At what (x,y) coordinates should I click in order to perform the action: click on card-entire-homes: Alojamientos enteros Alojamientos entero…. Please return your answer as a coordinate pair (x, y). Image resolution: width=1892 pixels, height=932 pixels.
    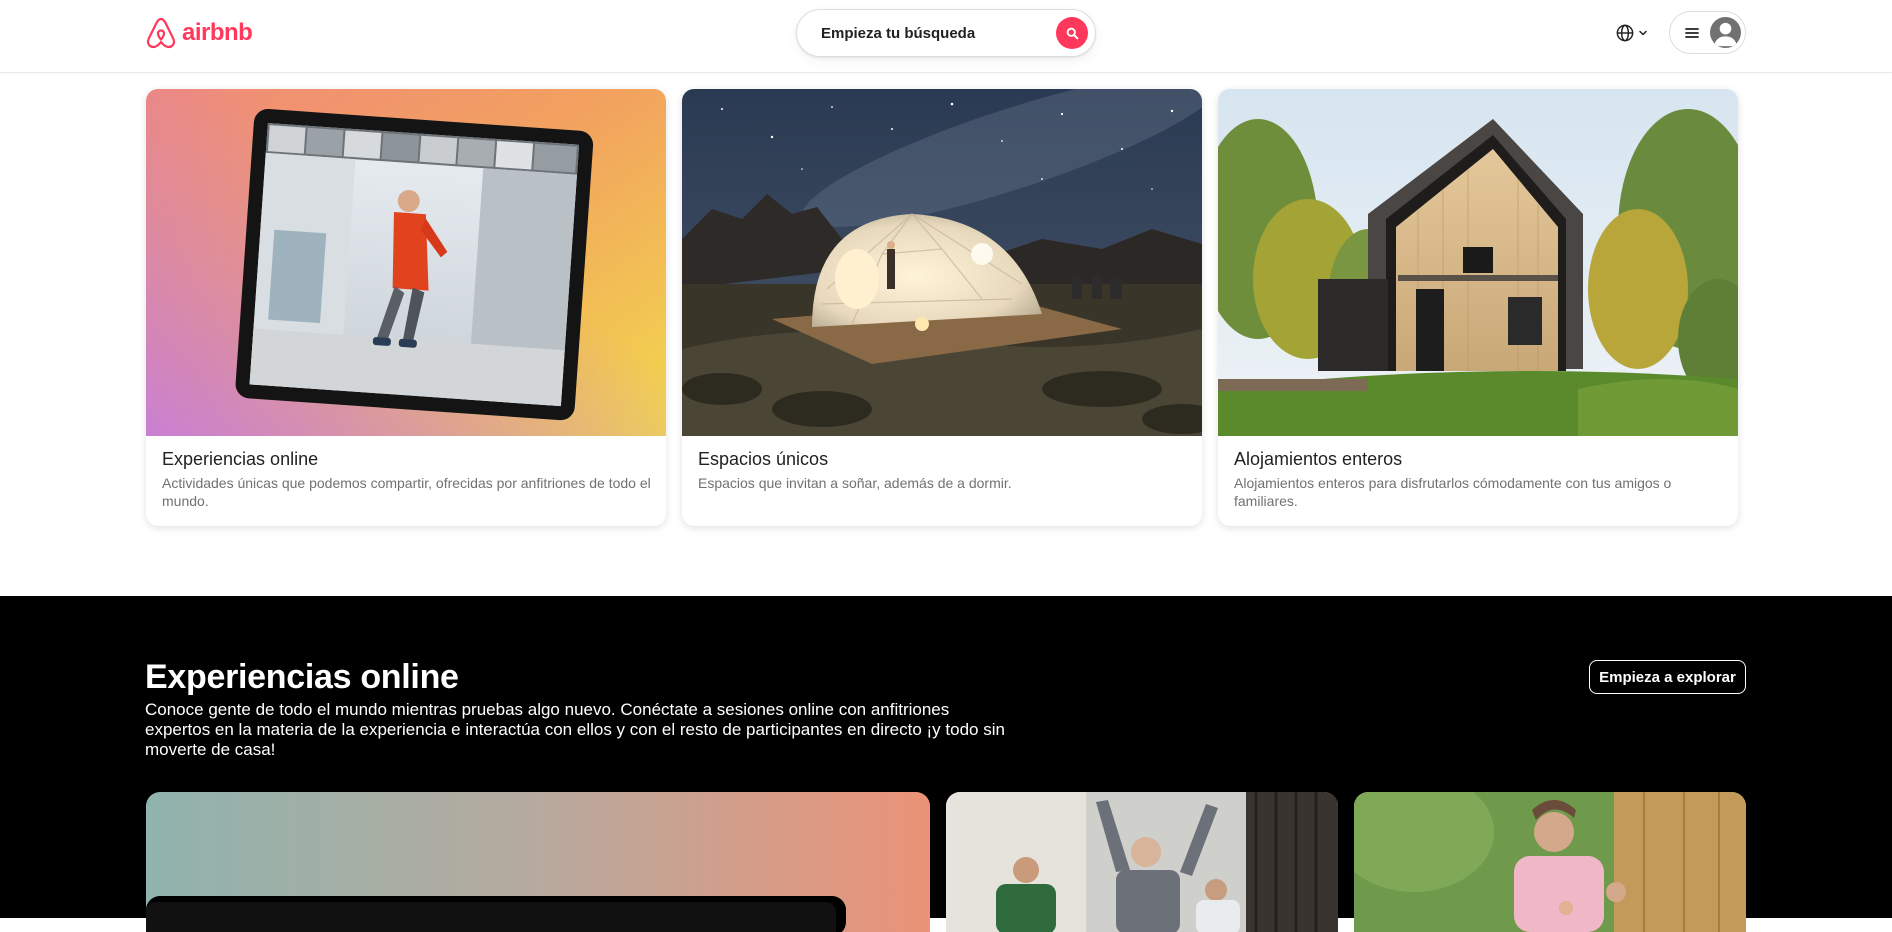
    Looking at the image, I should click on (1478, 307).